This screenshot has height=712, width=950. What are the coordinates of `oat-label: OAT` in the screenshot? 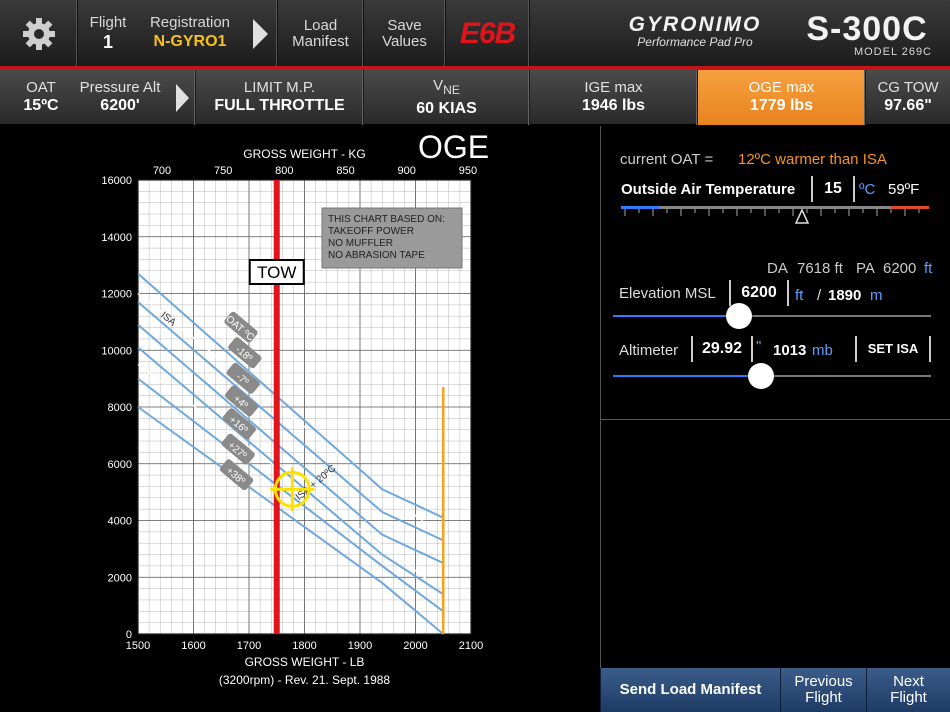 It's located at (41, 87).